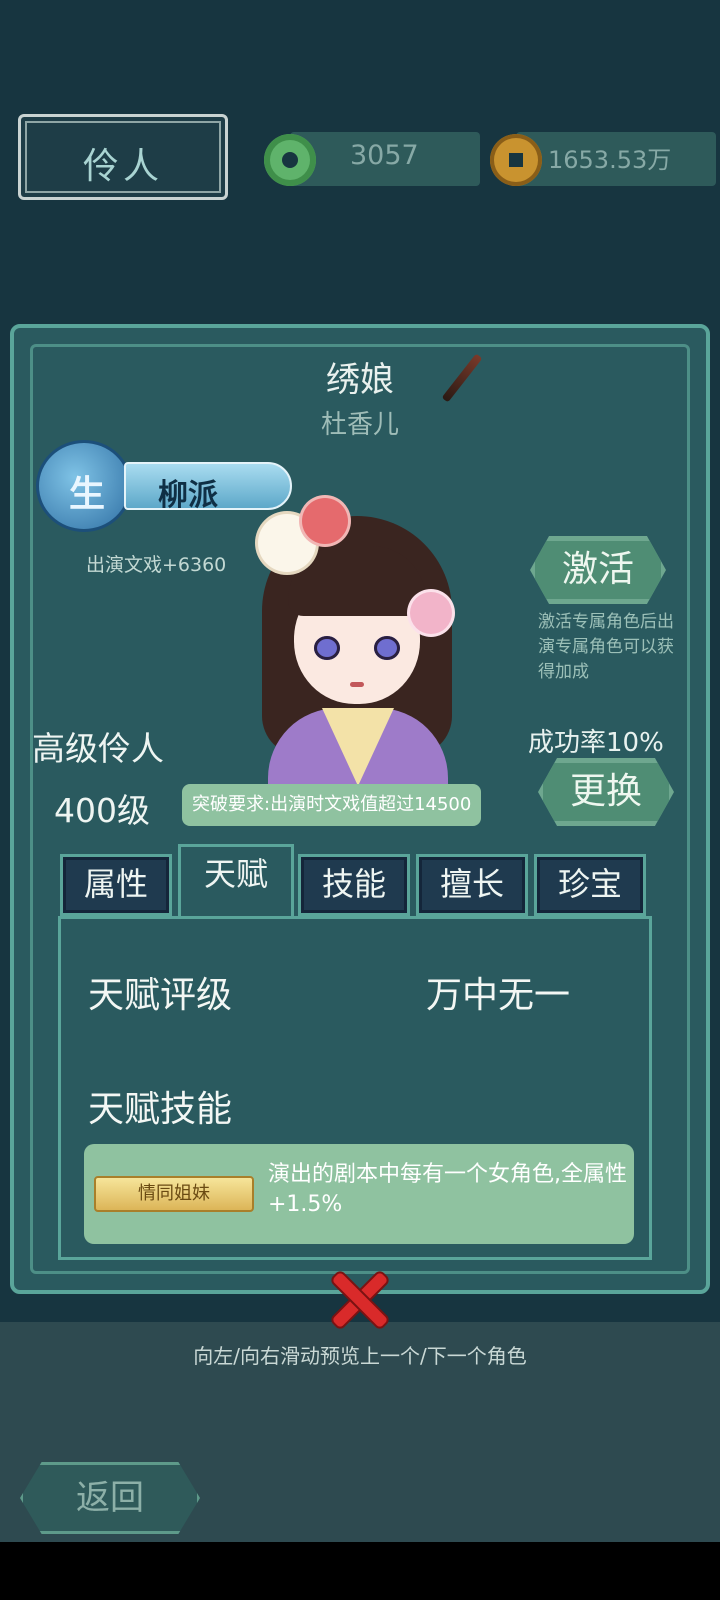 Image resolution: width=720 pixels, height=1600 pixels. What do you see at coordinates (606, 647) in the screenshot?
I see `activate-note: 激活专属角色后出演专属角色可以获得加成` at bounding box center [606, 647].